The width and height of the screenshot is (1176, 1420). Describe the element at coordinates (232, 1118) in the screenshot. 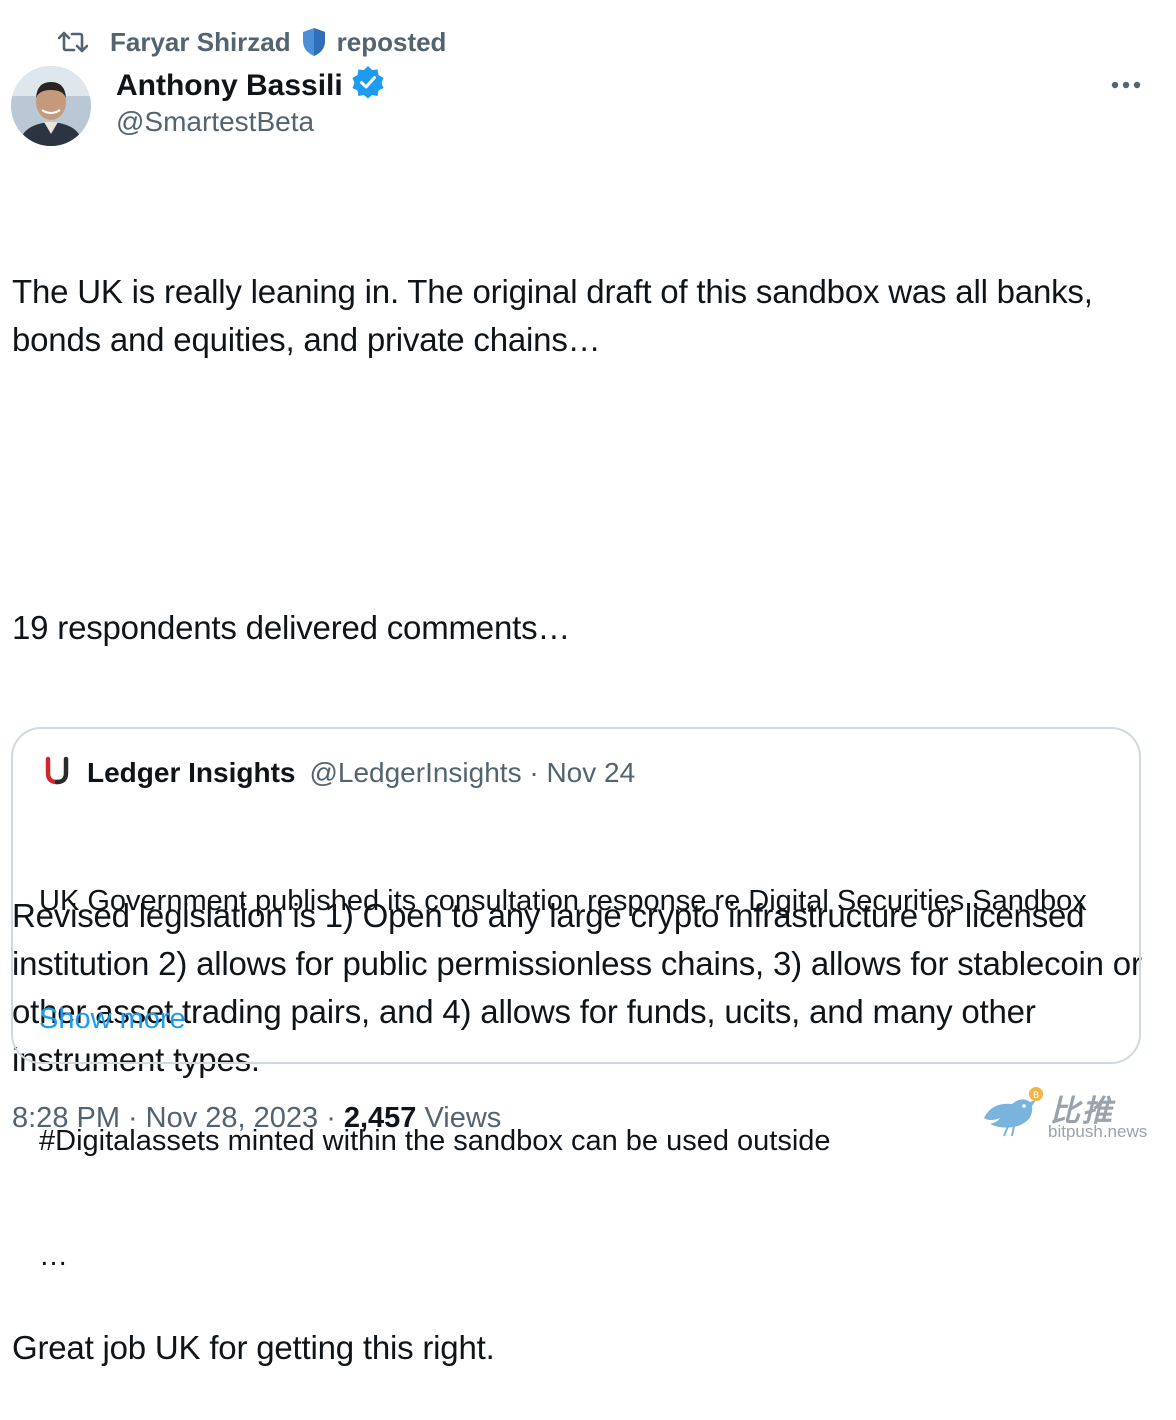

I see `tweet-date: Nov 28, 2023` at that location.